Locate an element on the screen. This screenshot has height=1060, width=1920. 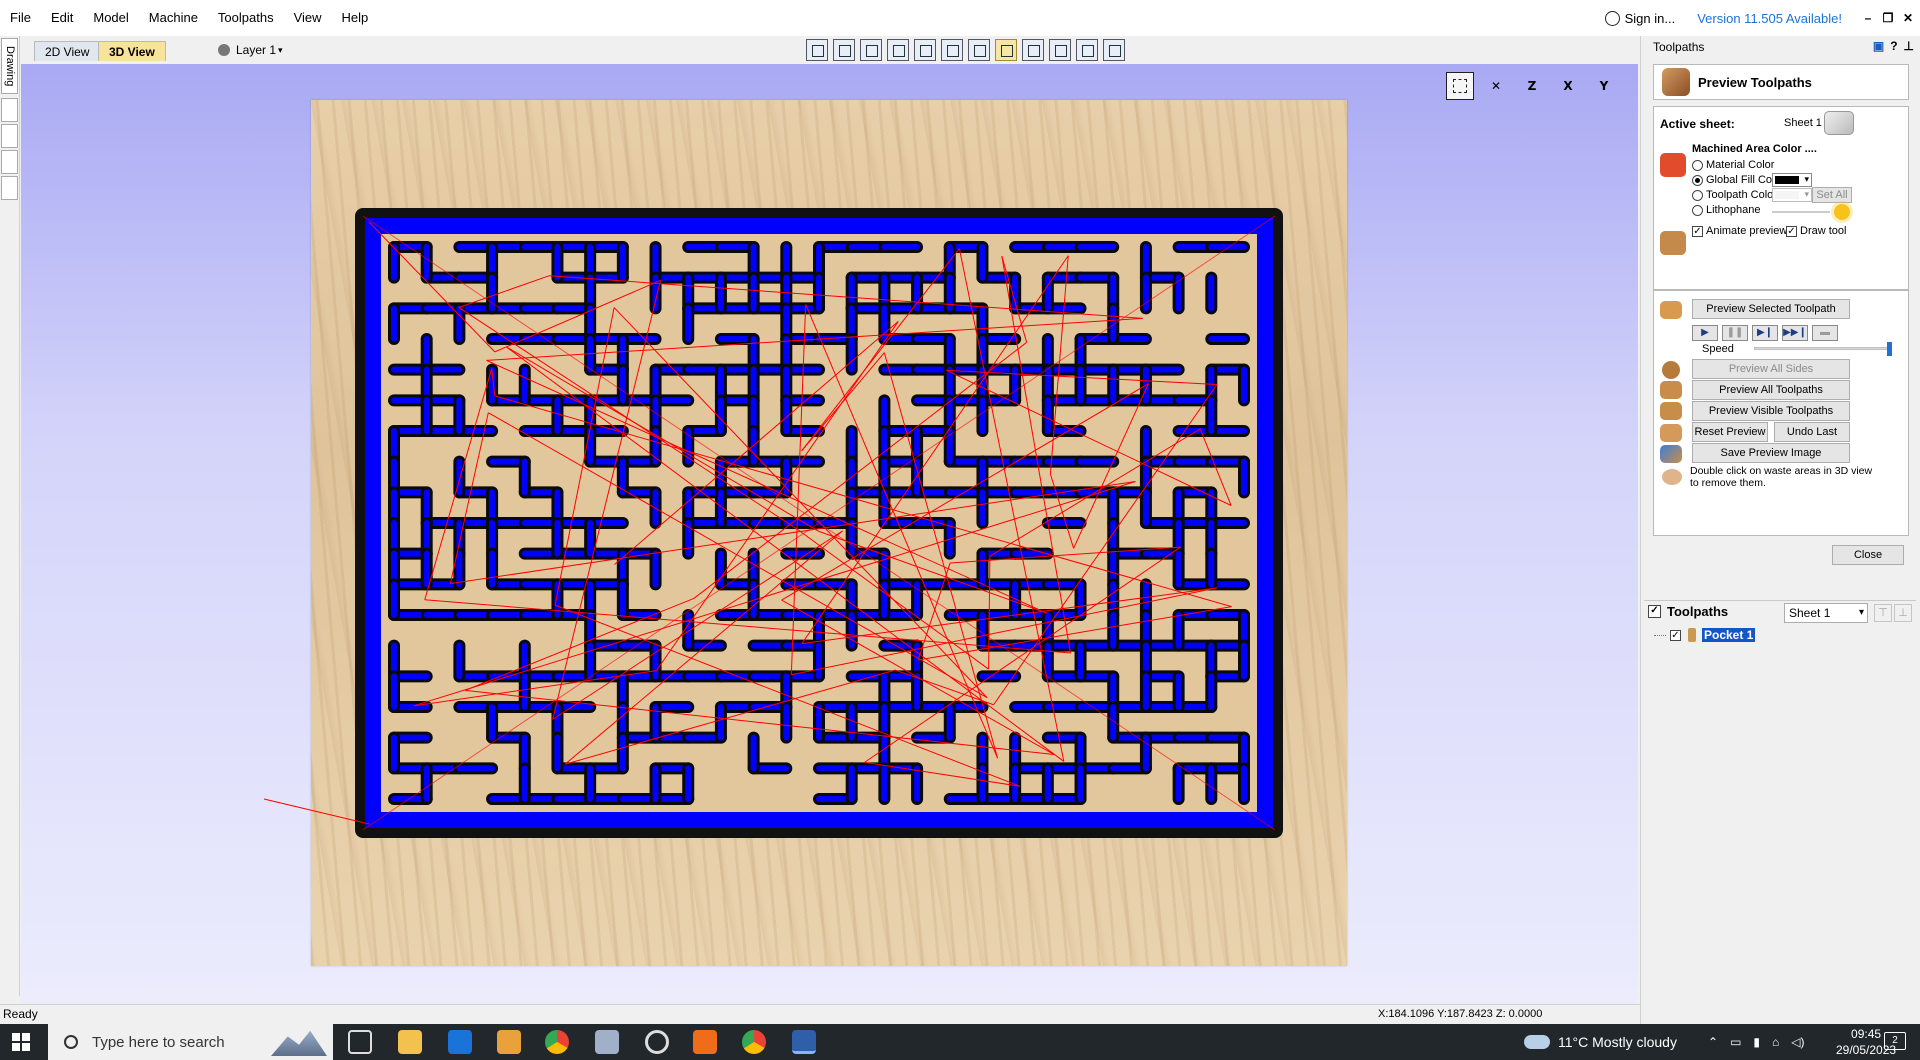
media-player-icon is located at coordinates (509, 1042).